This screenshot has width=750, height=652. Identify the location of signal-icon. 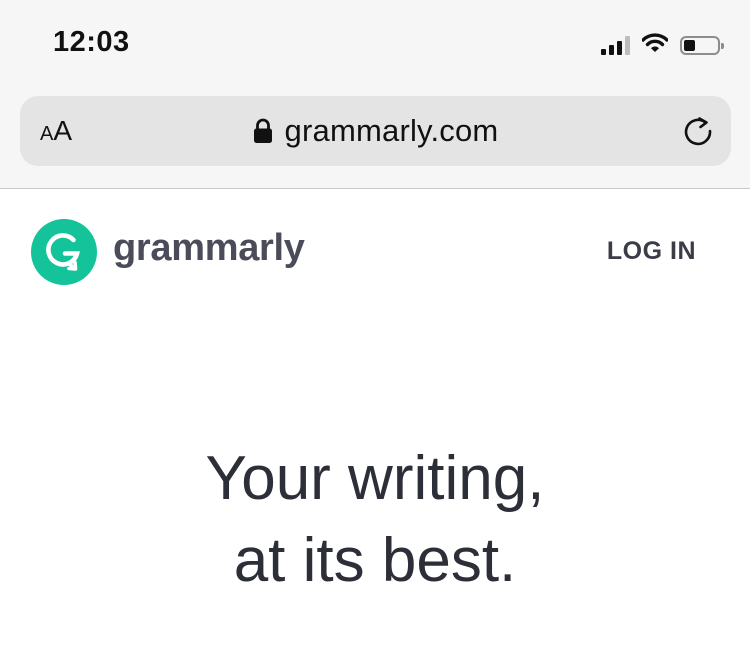
(615, 45).